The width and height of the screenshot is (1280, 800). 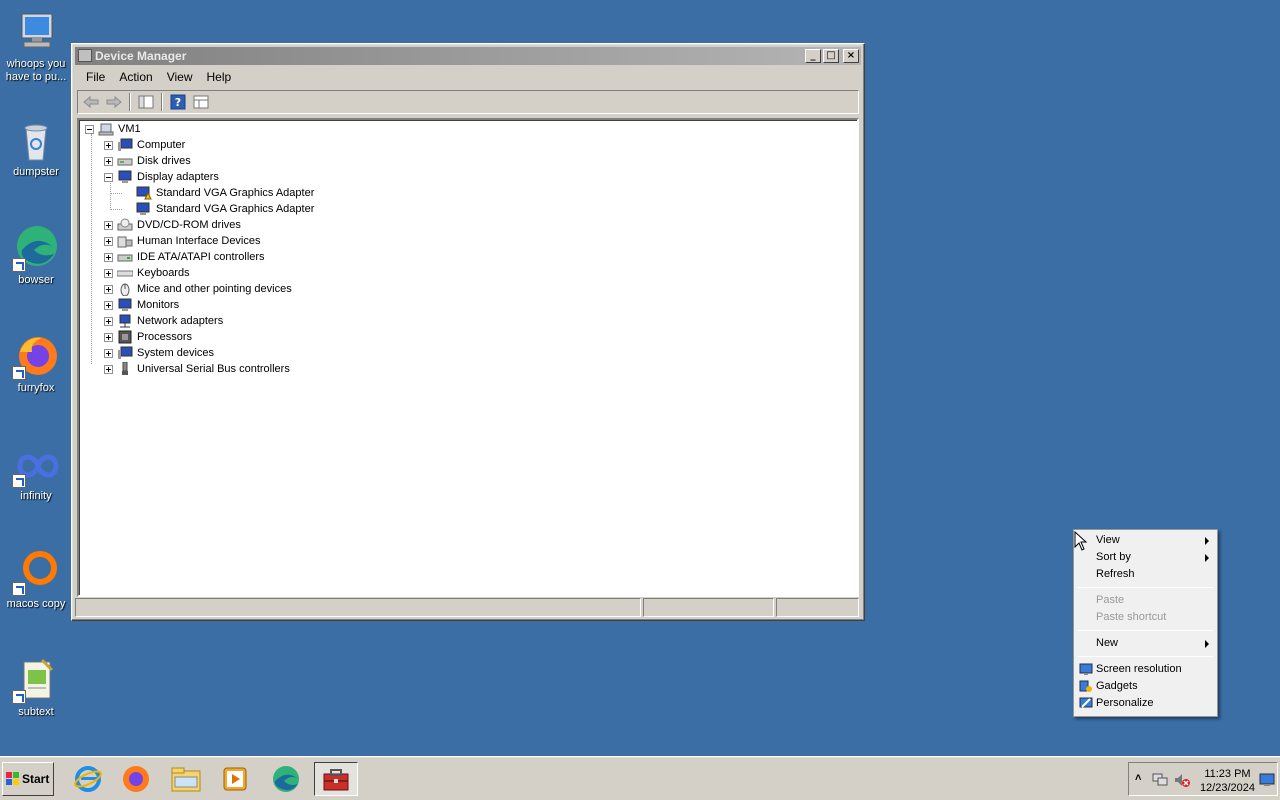 I want to click on taskbar-edge-browser, so click(x=286, y=779).